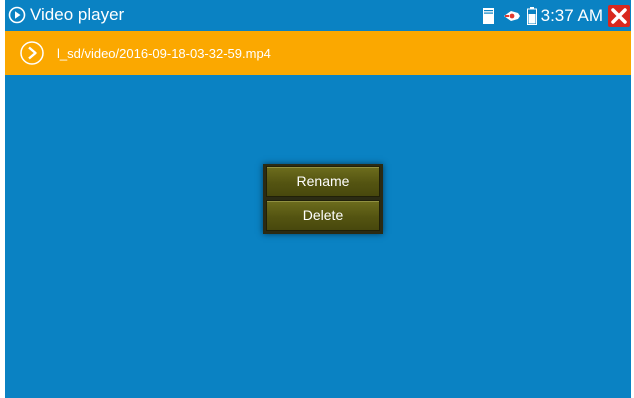 The height and width of the screenshot is (398, 634). I want to click on close-icon, so click(619, 15).